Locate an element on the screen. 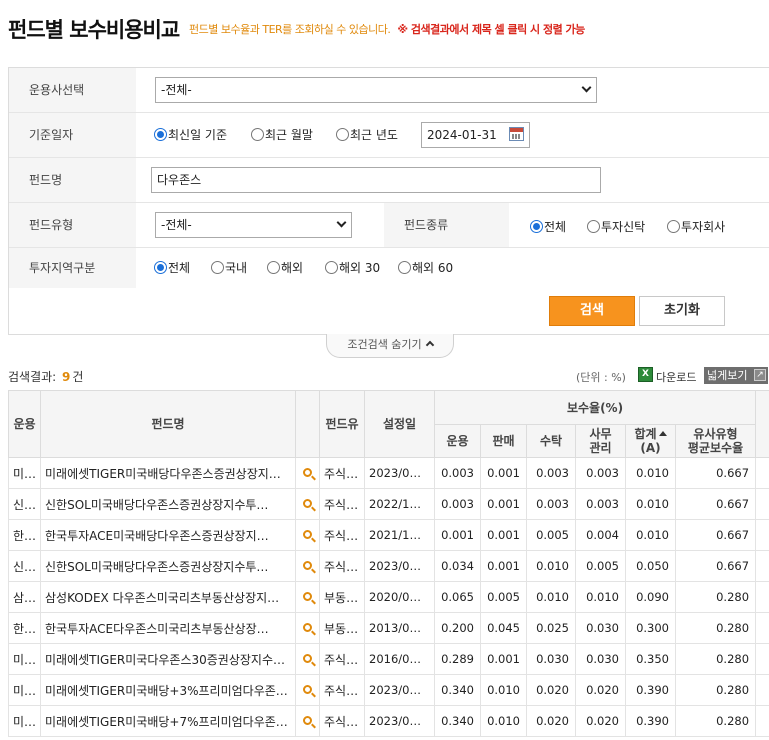  region-option-domestic: 국내 is located at coordinates (229, 268).